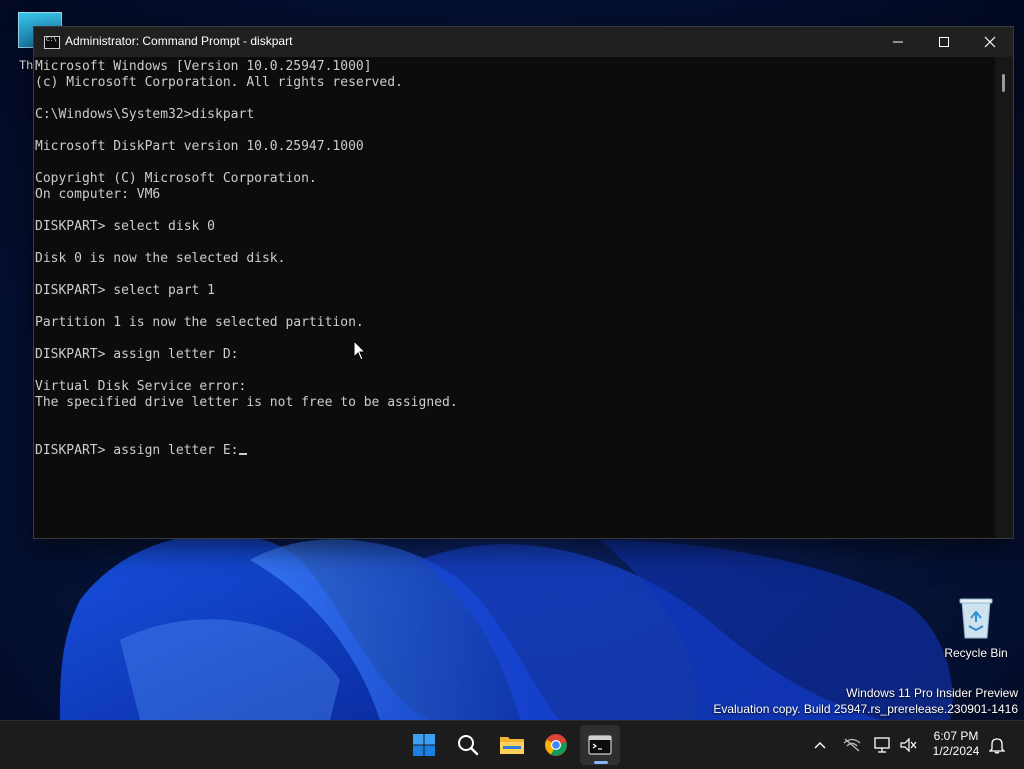  I want to click on scrollbar-thumb, so click(1003, 83).